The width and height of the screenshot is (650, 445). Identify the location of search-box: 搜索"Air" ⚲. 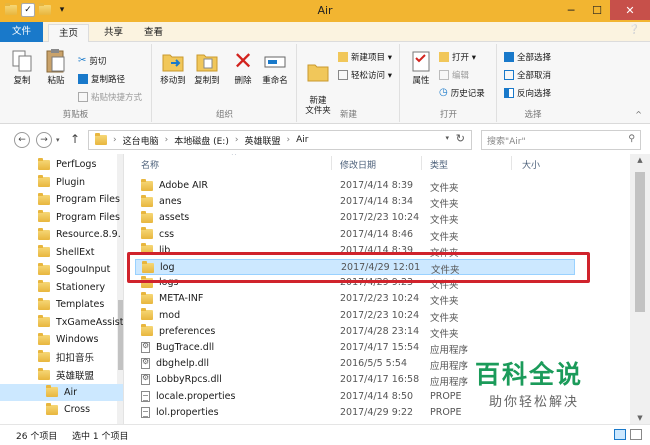
(561, 140).